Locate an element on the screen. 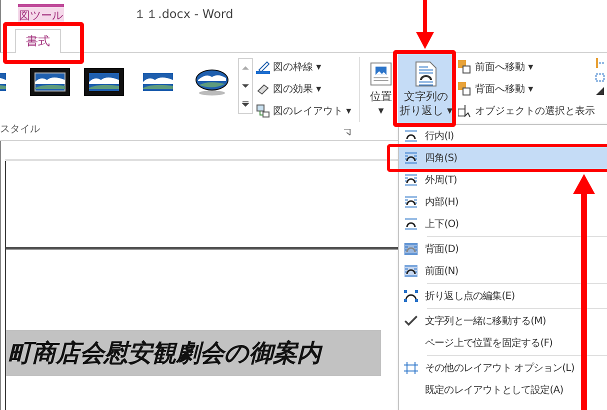 The width and height of the screenshot is (607, 410). layout-options-icon is located at coordinates (411, 368).